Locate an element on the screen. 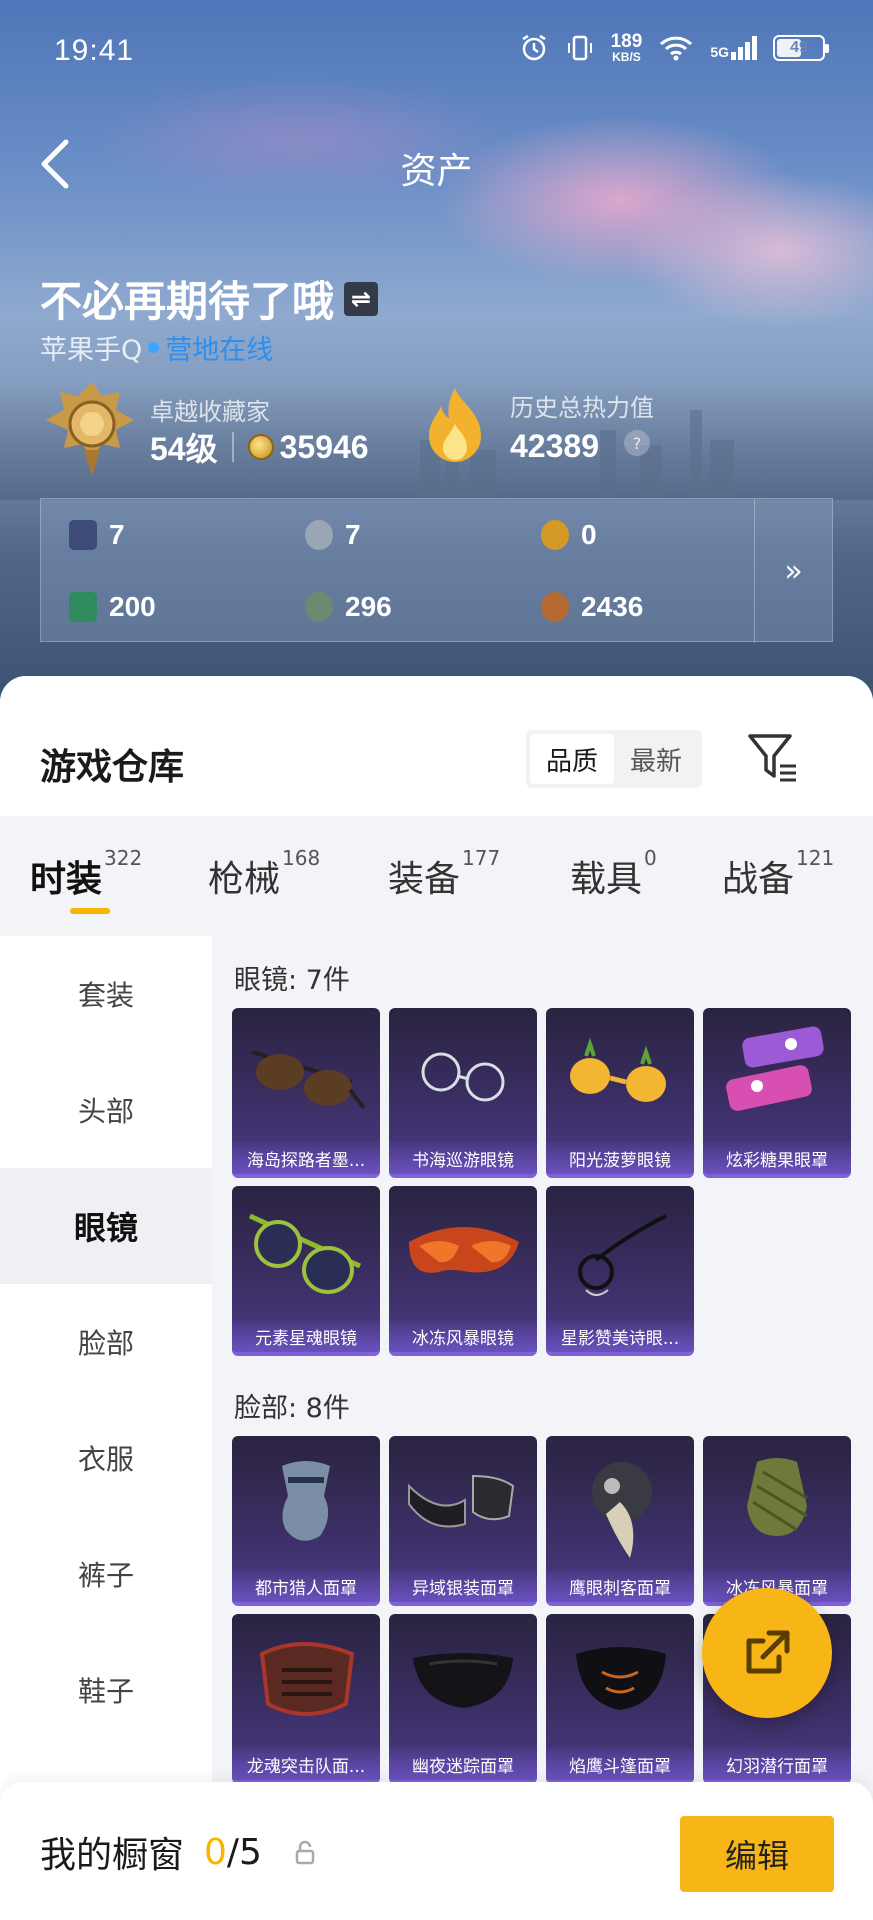 This screenshot has width=873, height=1920. player-level: 54级 is located at coordinates (184, 449).